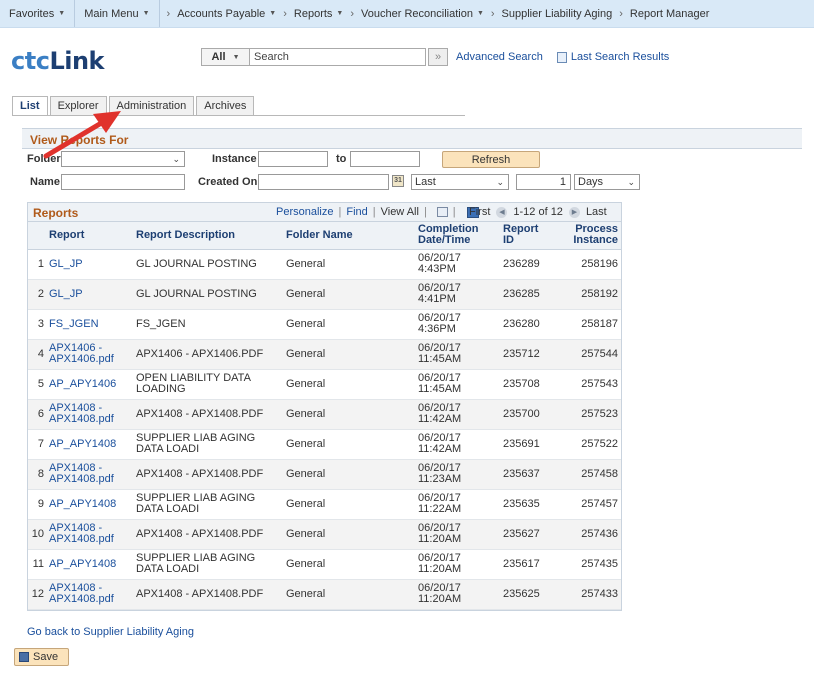 The width and height of the screenshot is (814, 679). I want to click on created-on-input, so click(323, 182).